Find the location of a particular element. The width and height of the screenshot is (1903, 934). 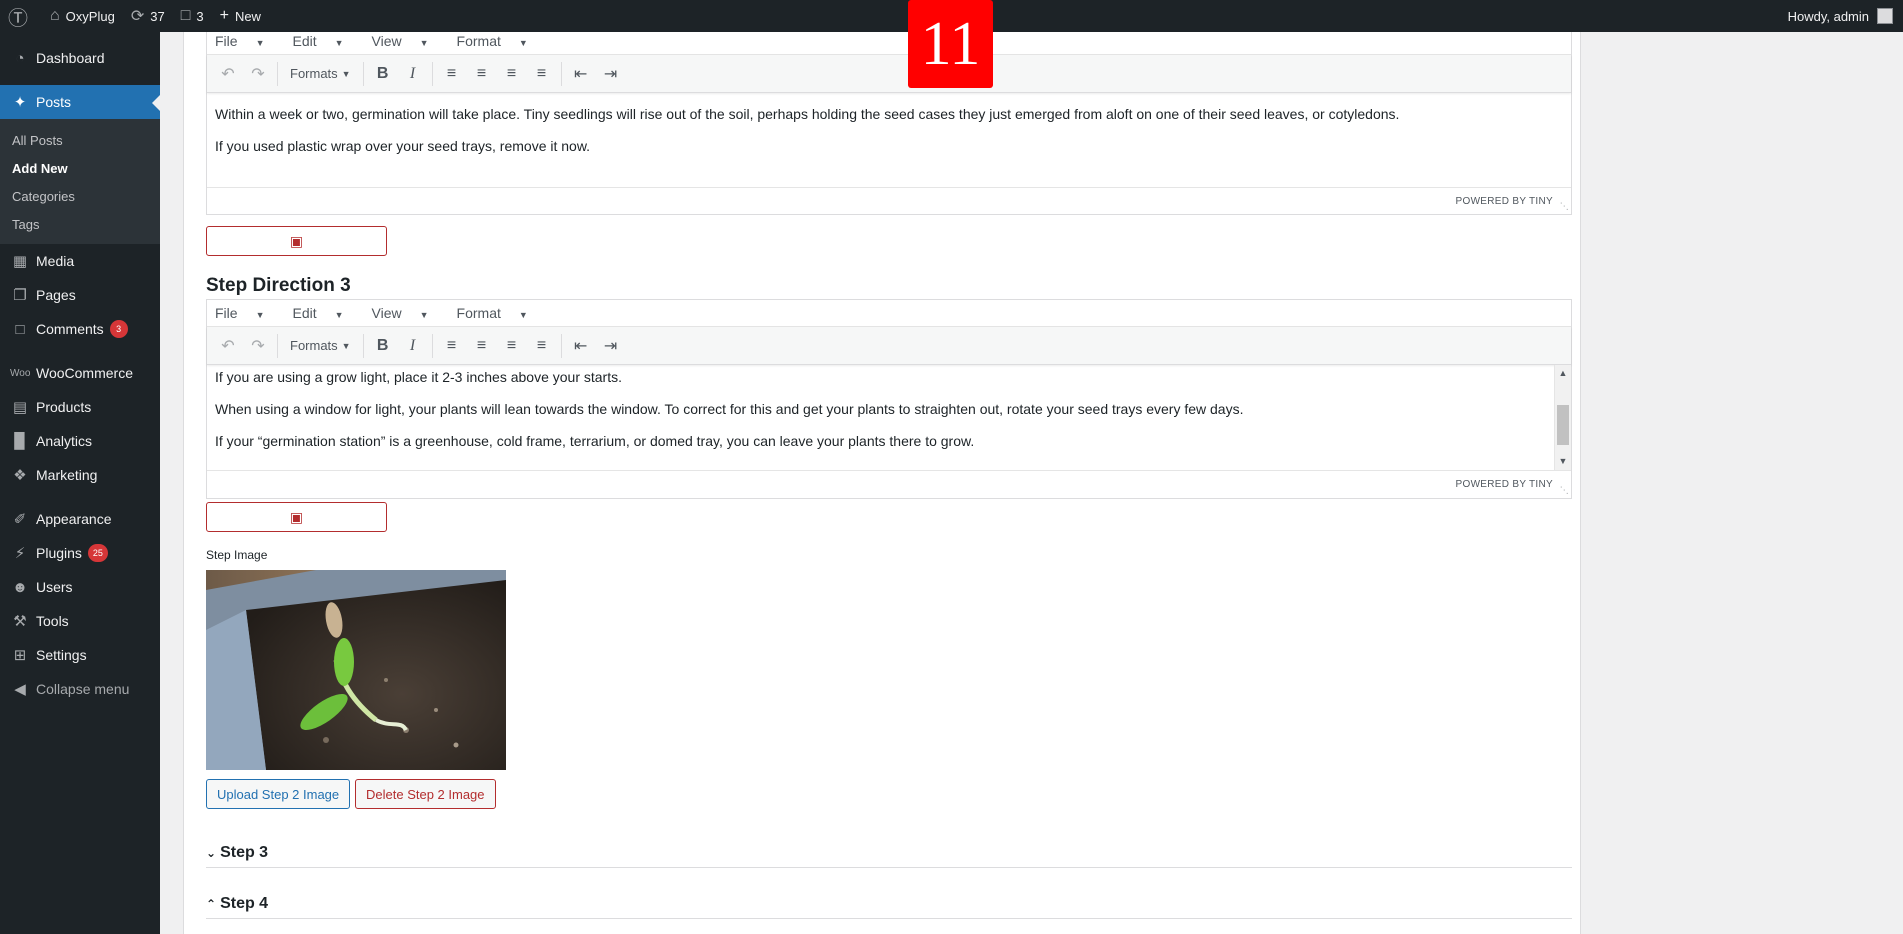

comments-link: □ 3 is located at coordinates (192, 16).